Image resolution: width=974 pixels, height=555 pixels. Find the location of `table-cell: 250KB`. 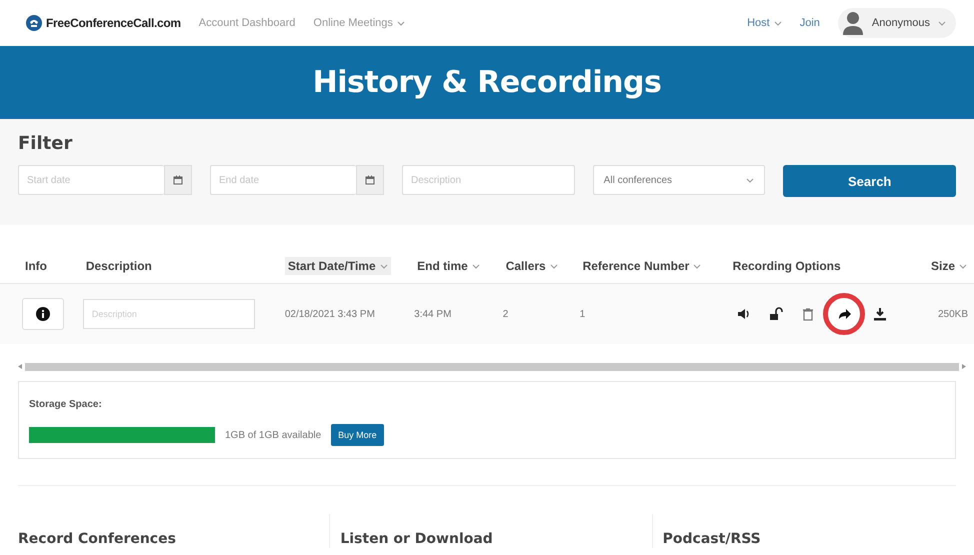

table-cell: 250KB is located at coordinates (953, 314).